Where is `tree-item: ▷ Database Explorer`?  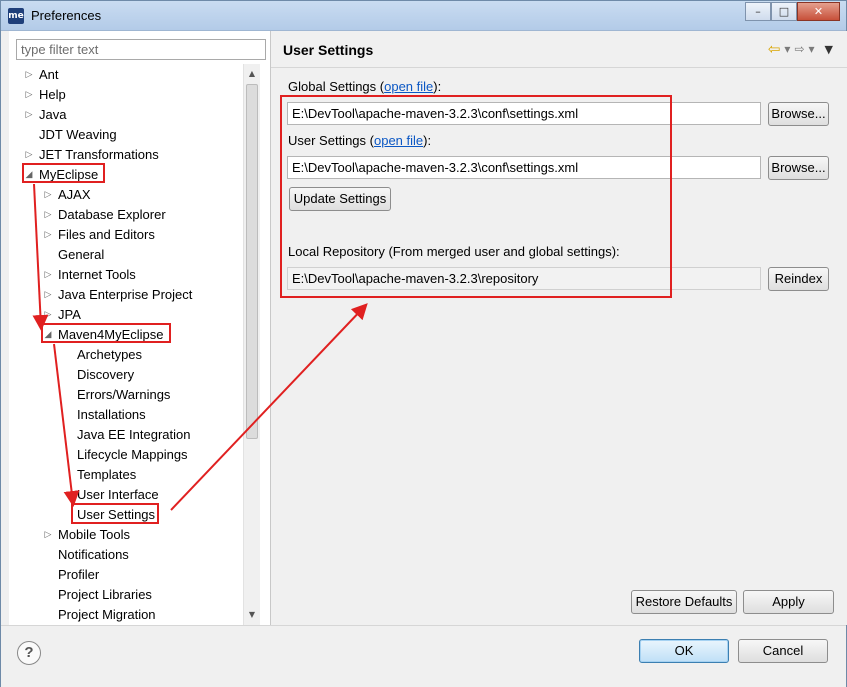 tree-item: ▷ Database Explorer is located at coordinates (126, 215).